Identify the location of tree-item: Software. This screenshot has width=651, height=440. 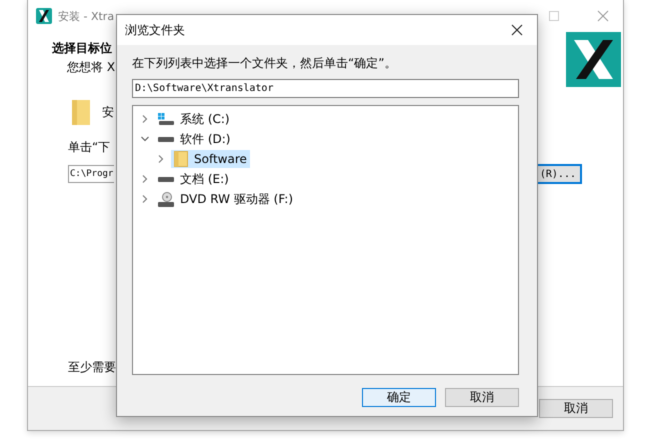
(210, 159).